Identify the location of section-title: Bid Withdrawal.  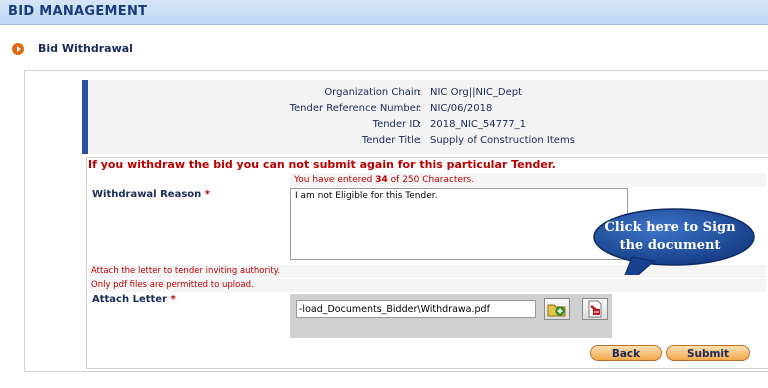
(85, 48).